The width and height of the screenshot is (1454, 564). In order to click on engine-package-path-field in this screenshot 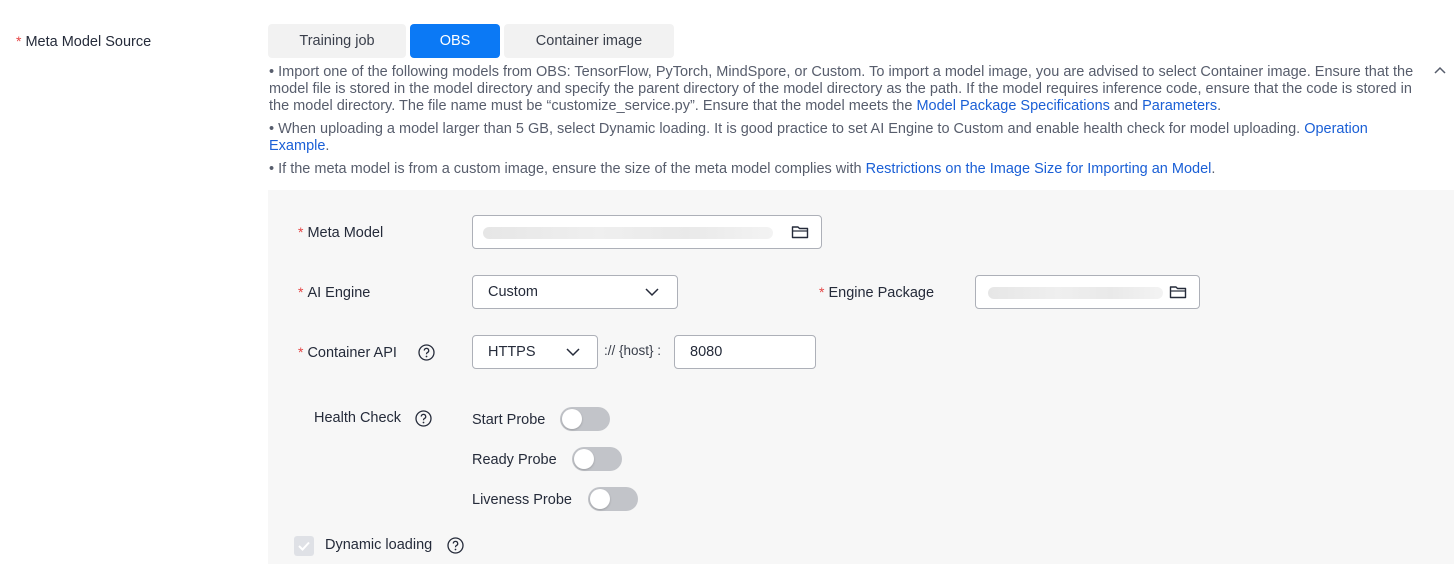, I will do `click(1087, 292)`.